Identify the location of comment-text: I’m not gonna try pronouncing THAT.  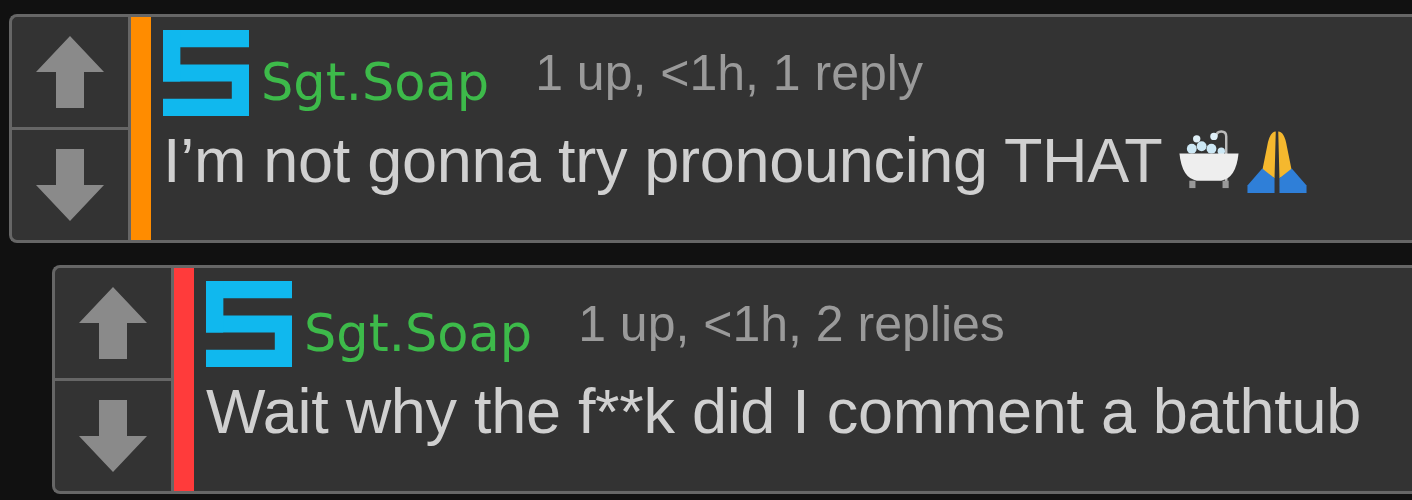
(663, 161).